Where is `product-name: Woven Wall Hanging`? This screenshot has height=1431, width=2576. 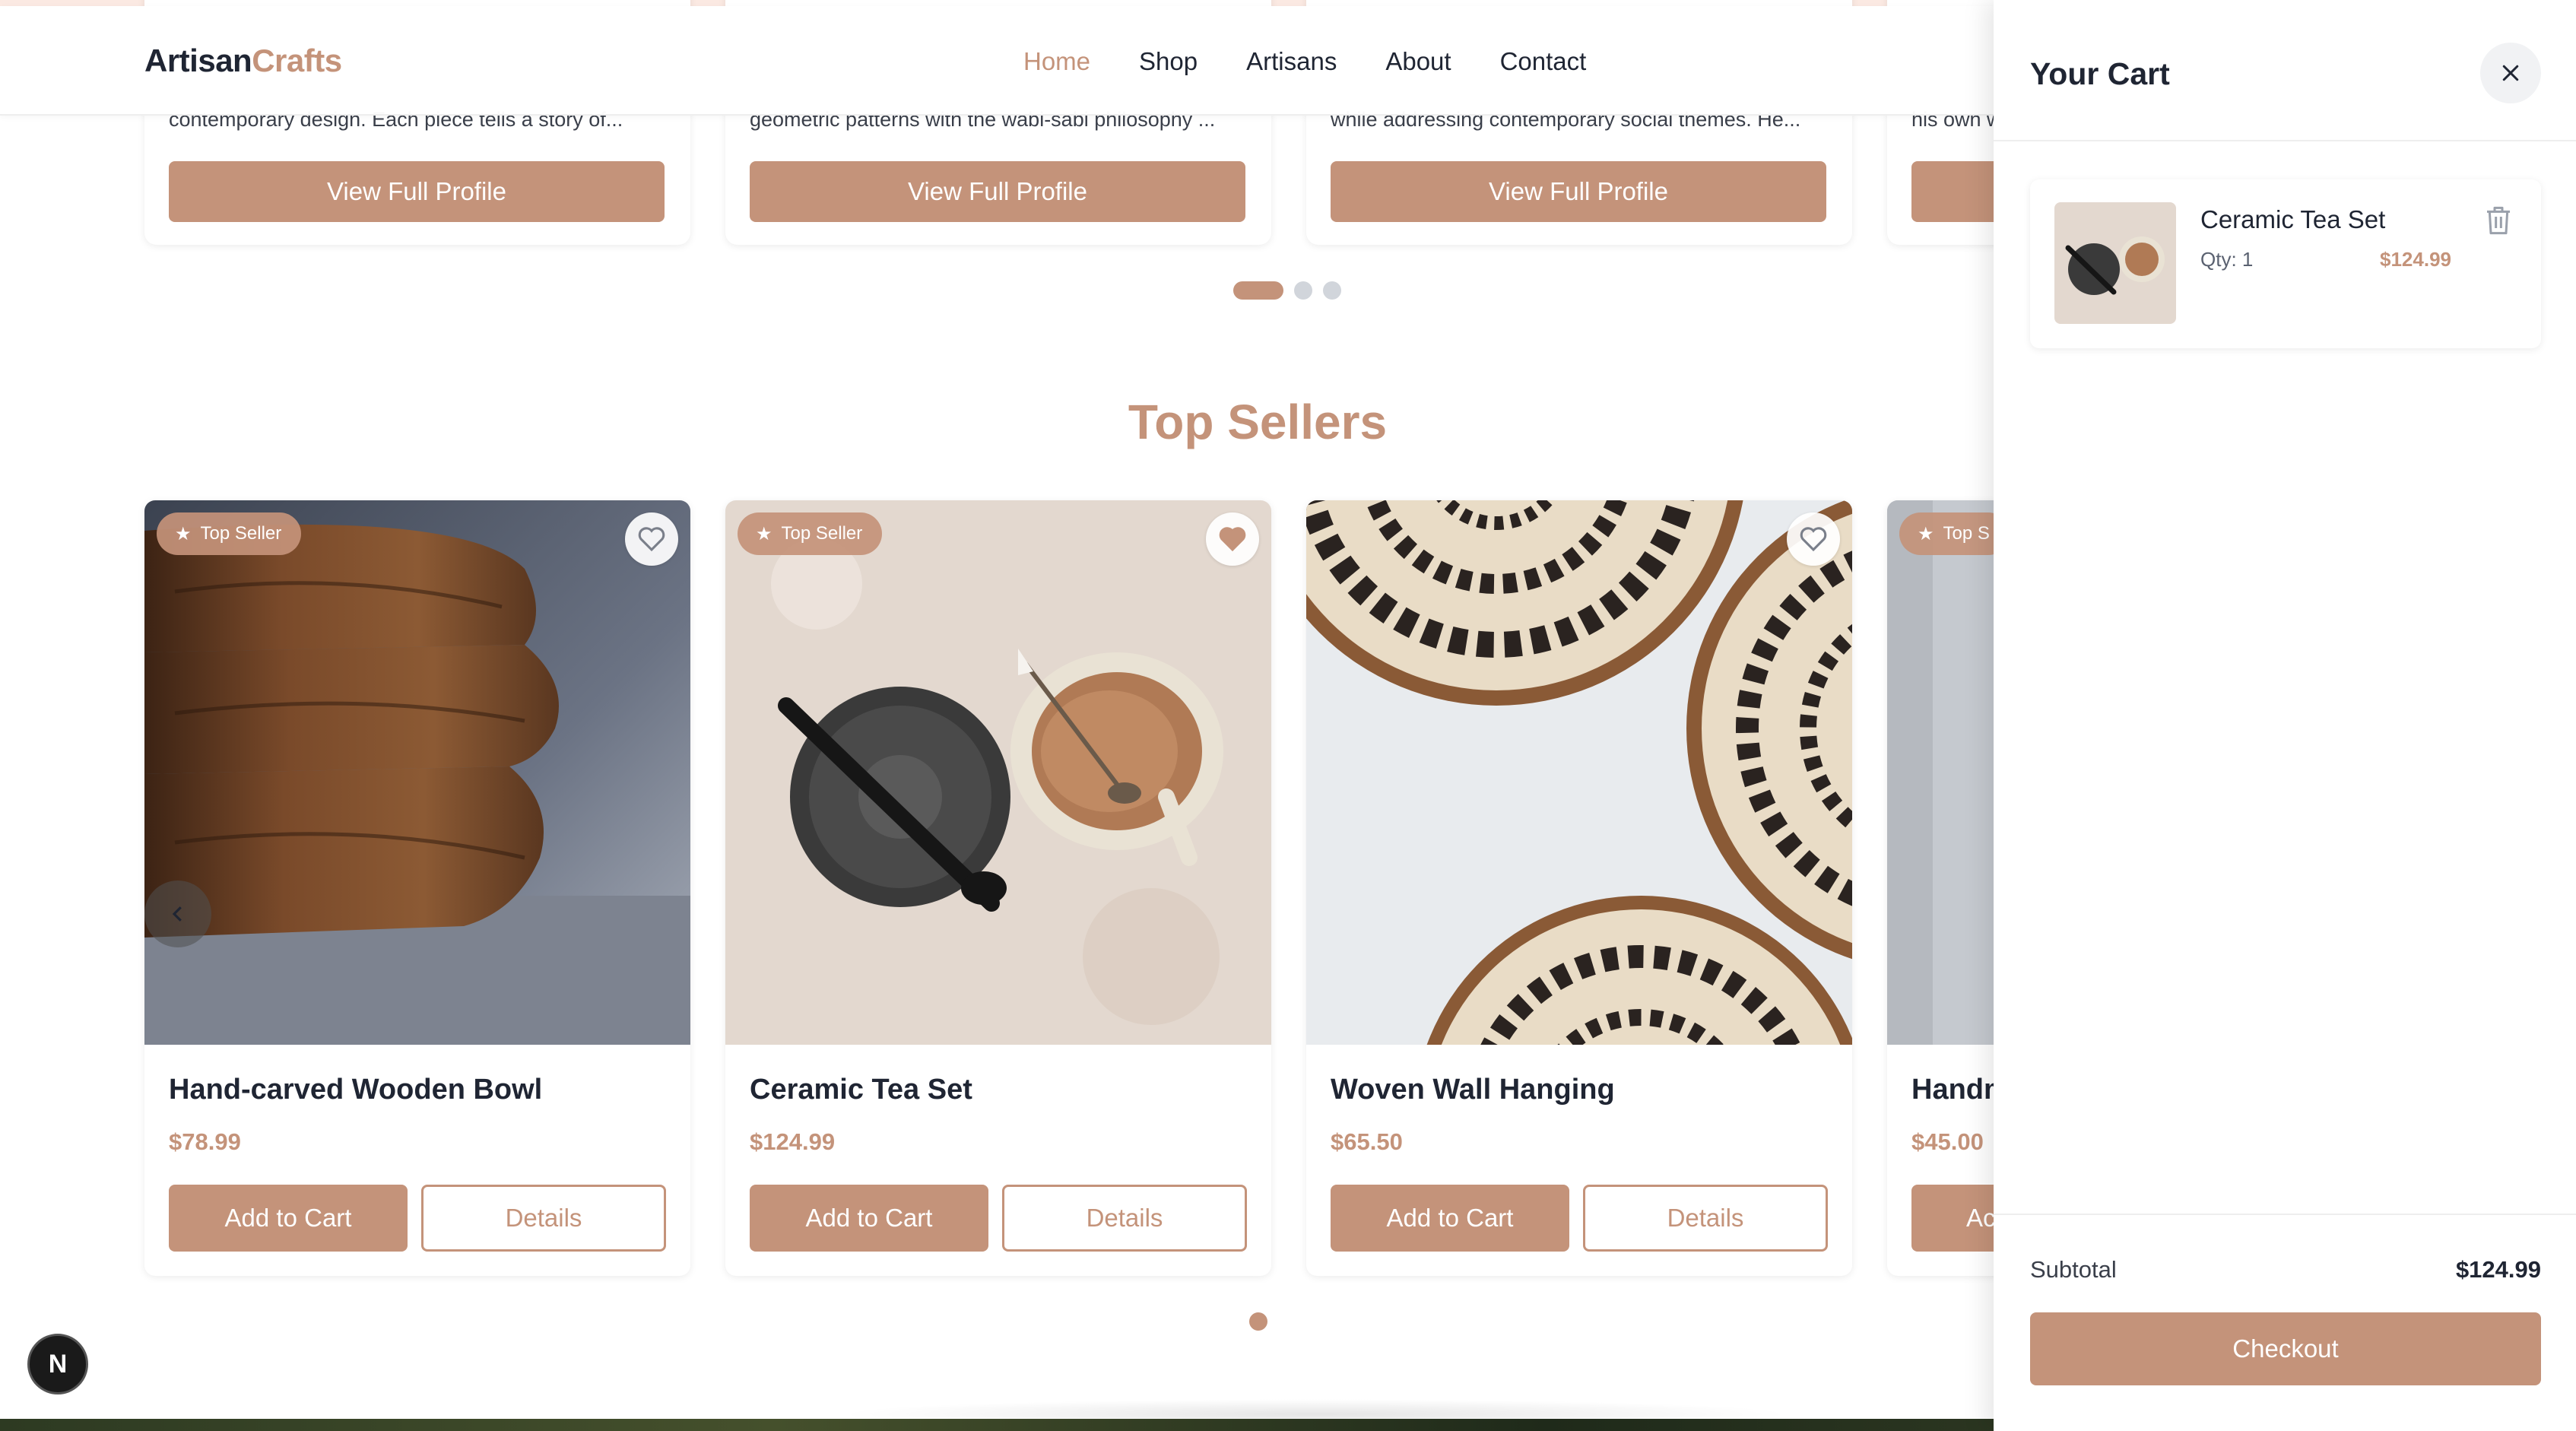 product-name: Woven Wall Hanging is located at coordinates (1473, 1090).